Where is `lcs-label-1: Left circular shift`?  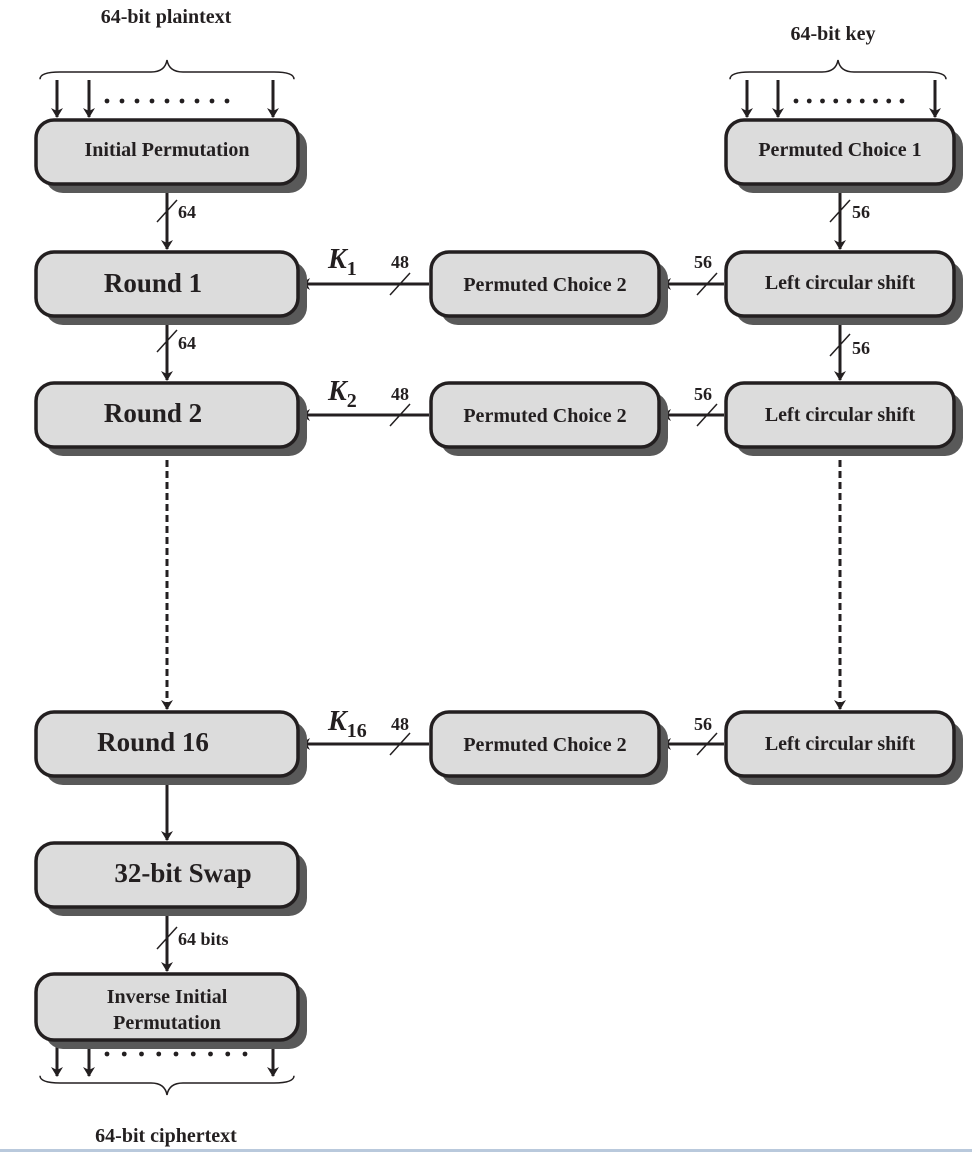 lcs-label-1: Left circular shift is located at coordinates (840, 283).